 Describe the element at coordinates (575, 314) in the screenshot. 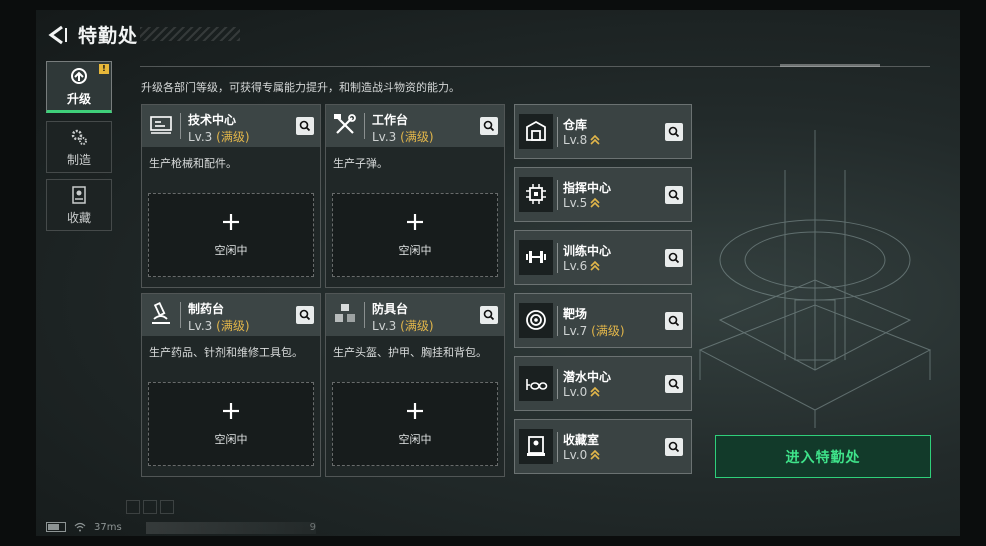

I see `department-name: 靶场` at that location.